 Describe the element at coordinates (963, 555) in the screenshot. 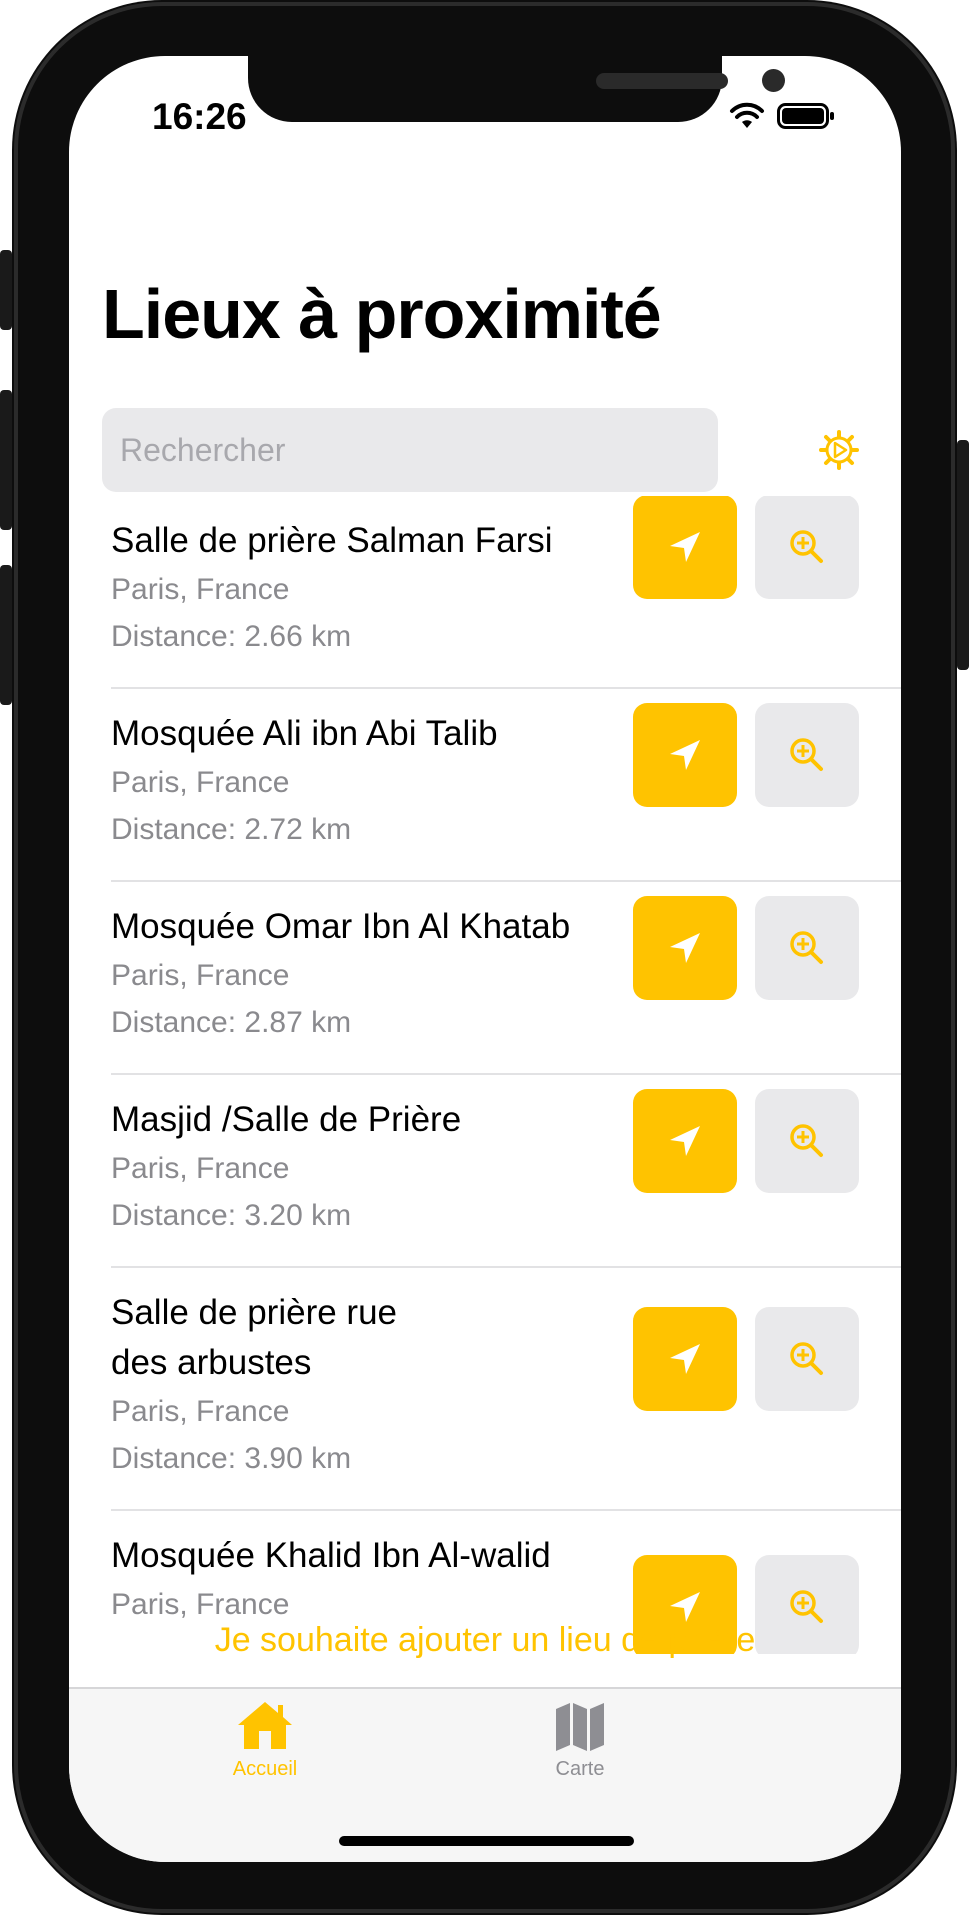

I see `power-button` at that location.